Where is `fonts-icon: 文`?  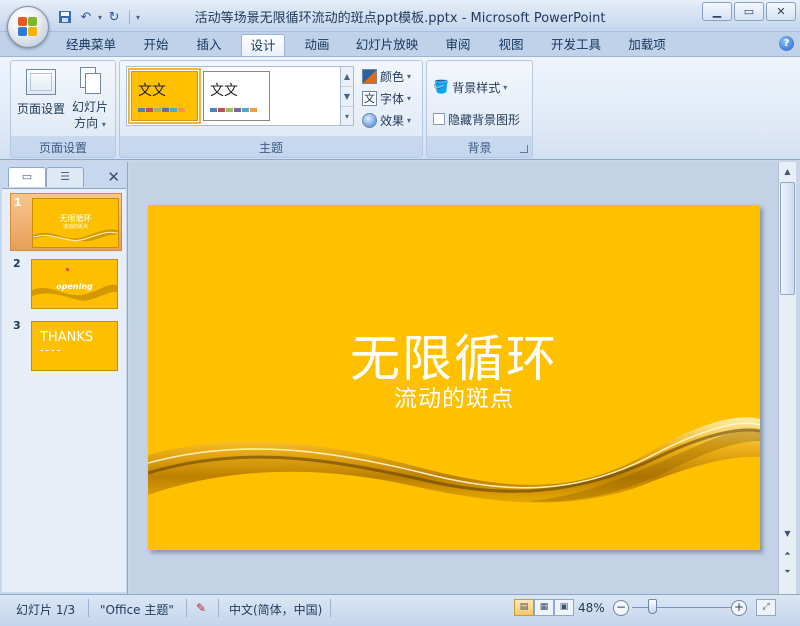 fonts-icon: 文 is located at coordinates (369, 98).